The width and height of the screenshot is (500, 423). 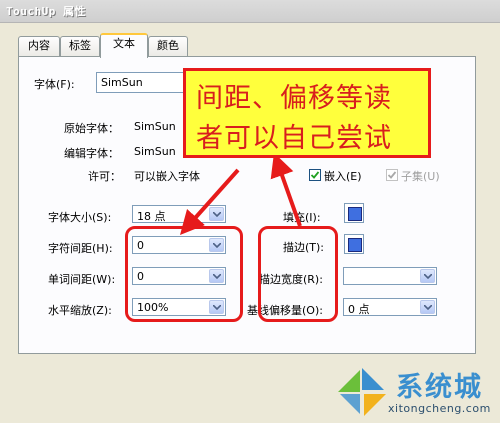 What do you see at coordinates (241, 193) in the screenshot?
I see `annotation-arrows` at bounding box center [241, 193].